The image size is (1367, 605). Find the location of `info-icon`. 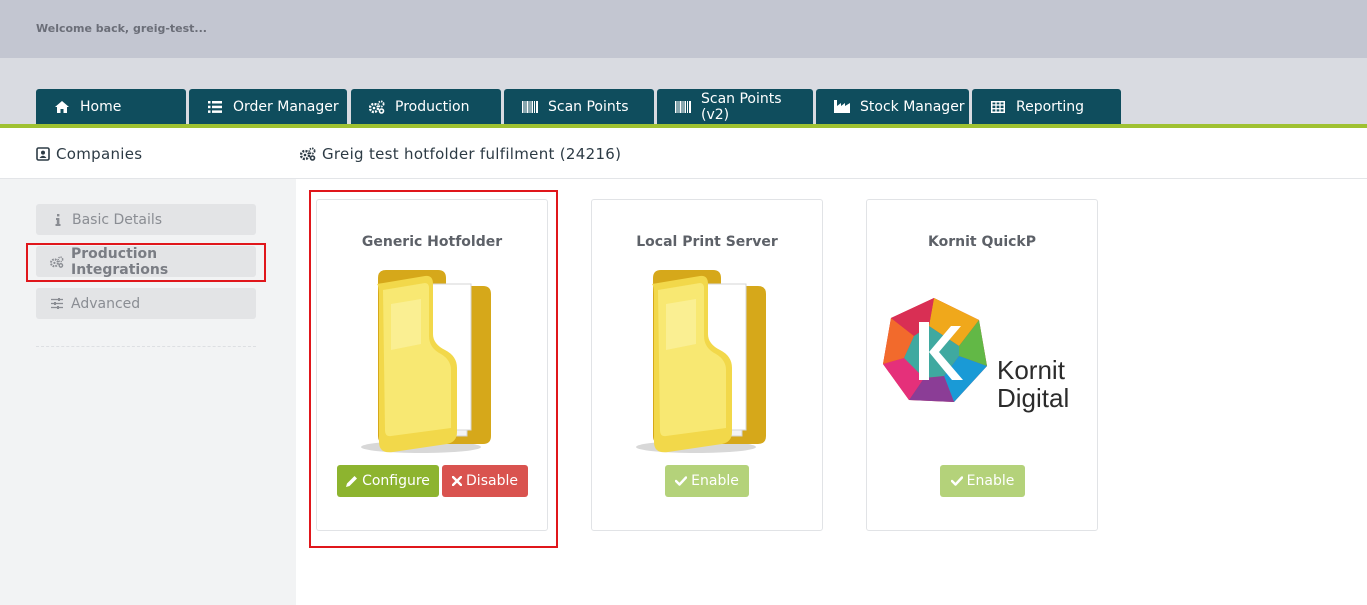

info-icon is located at coordinates (58, 219).